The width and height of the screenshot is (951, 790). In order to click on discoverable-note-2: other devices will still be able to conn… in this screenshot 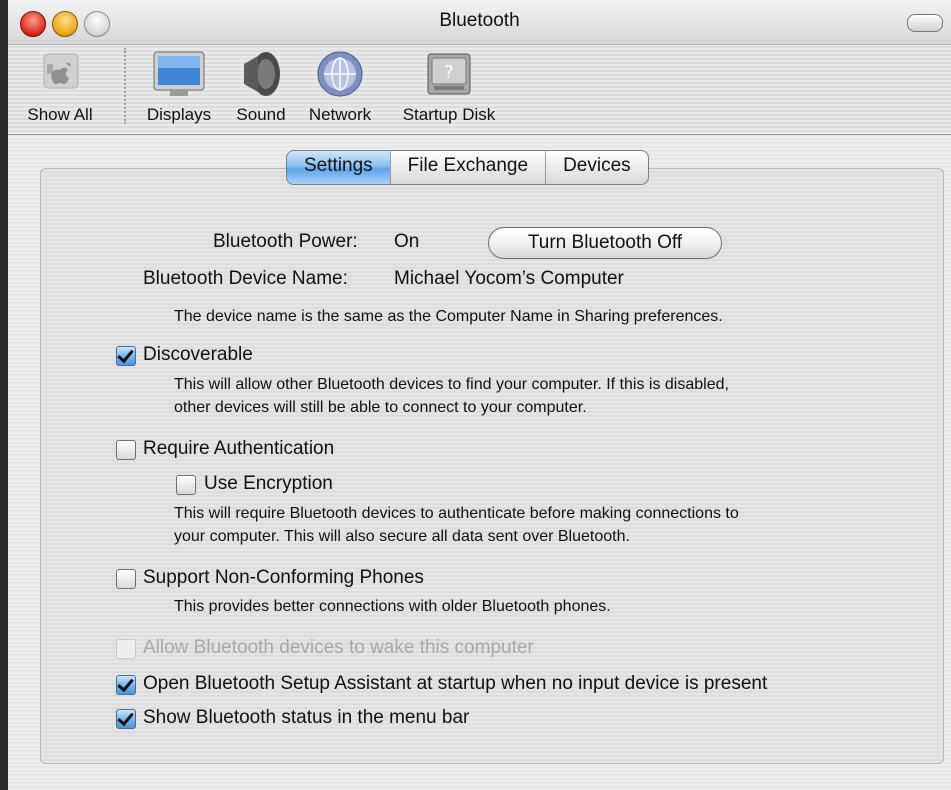, I will do `click(380, 407)`.